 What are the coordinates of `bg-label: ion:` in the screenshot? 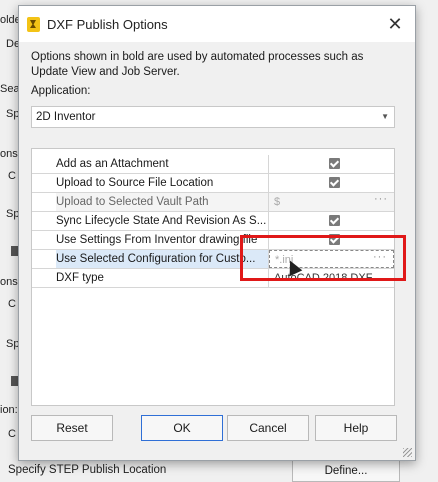 It's located at (9, 410).